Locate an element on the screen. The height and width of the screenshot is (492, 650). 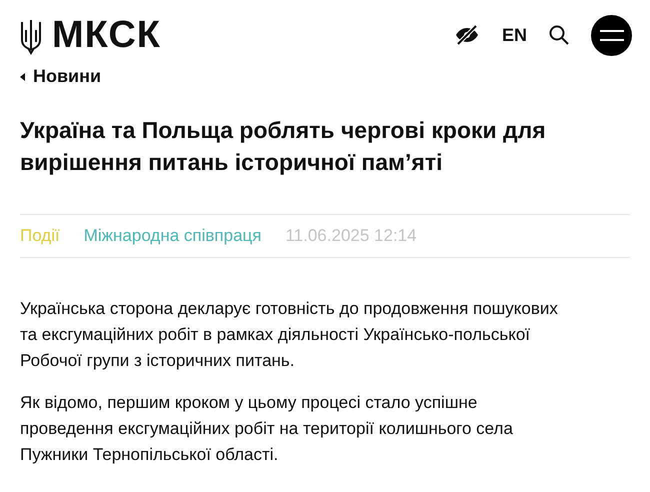
article-paragraph: Українська сторона декларує готовність до продовження пошукових та ексгумаційних робіт в рамках діяльності Українсько-польської Робочої групи з історичних питань. is located at coordinates (289, 335).